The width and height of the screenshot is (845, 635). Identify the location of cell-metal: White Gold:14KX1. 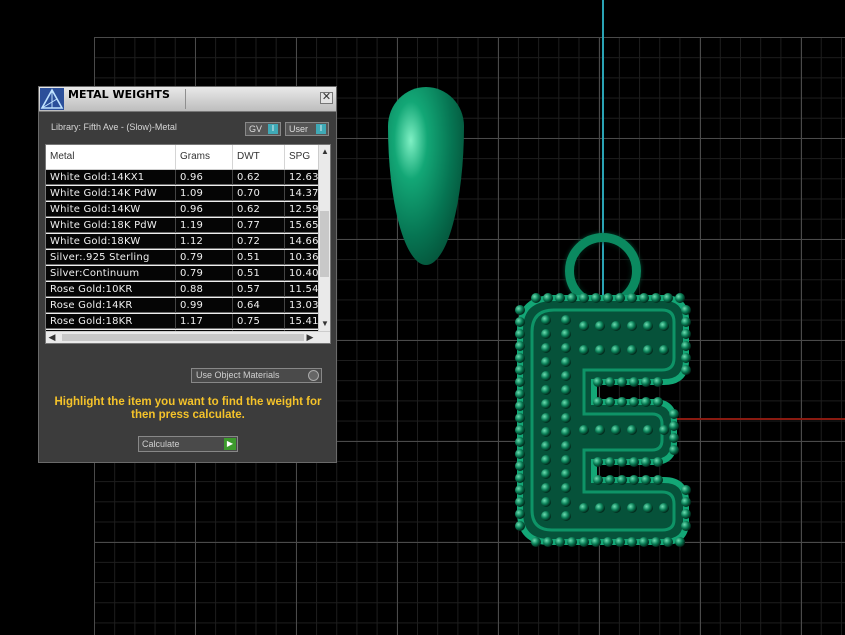
(111, 177).